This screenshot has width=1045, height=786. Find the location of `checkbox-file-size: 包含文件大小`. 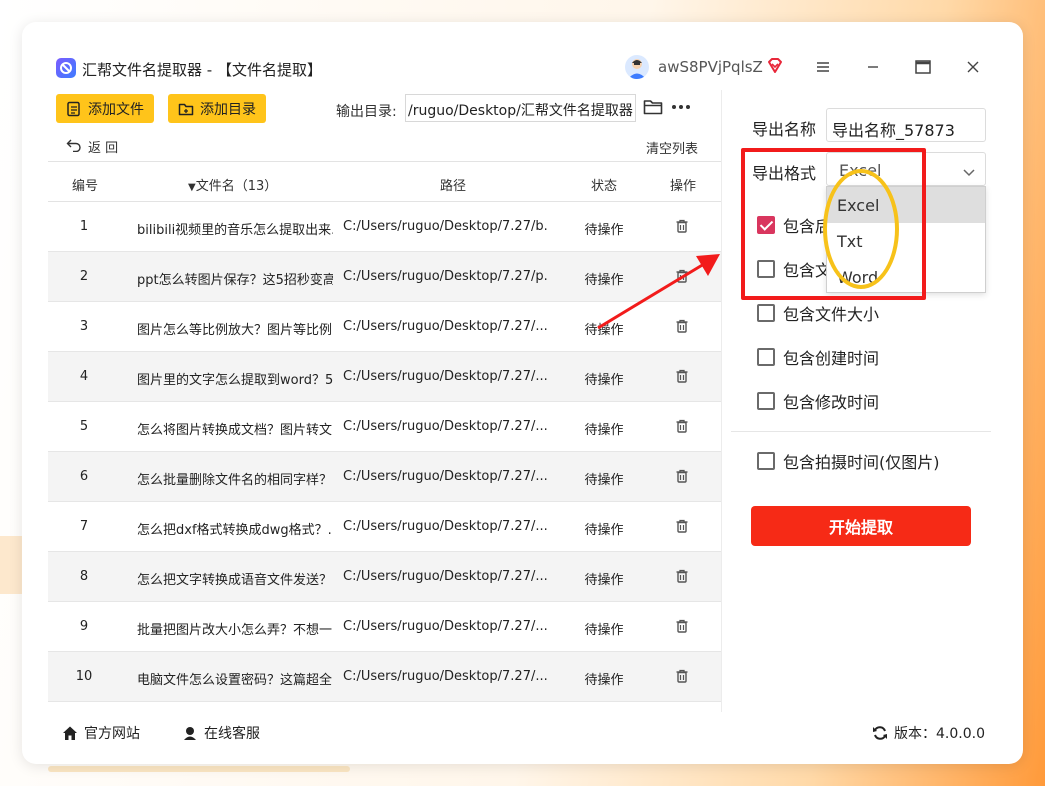

checkbox-file-size: 包含文件大小 is located at coordinates (818, 313).